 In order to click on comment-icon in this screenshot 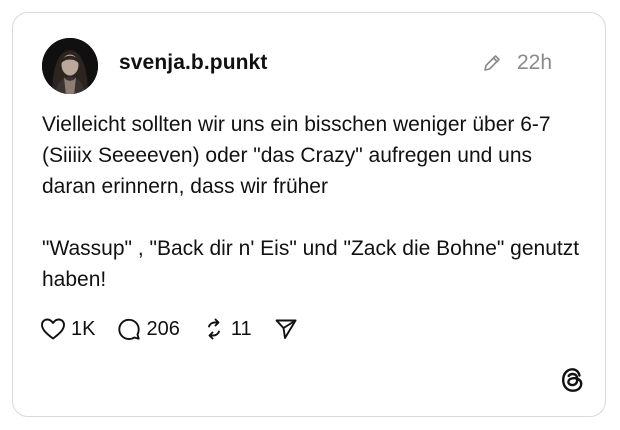, I will do `click(129, 329)`.